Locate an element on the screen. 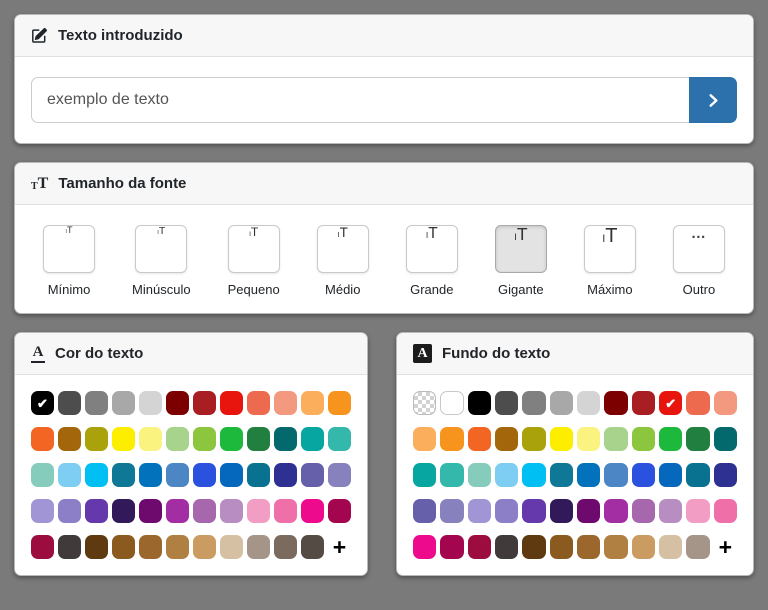  size-button-gigante: IT is located at coordinates (520, 249).